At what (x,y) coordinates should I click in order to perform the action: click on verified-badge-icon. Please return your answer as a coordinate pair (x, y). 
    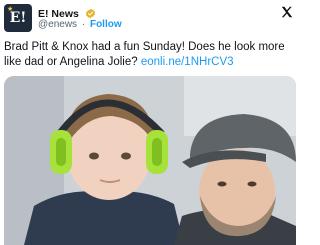
    Looking at the image, I should click on (91, 13).